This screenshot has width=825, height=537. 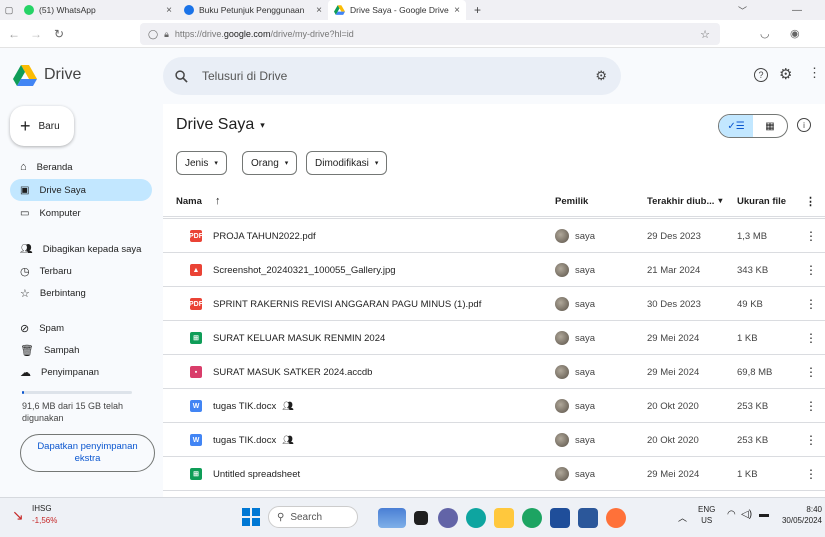 What do you see at coordinates (785, 74) in the screenshot?
I see `settings-gear-icon: ⚙` at bounding box center [785, 74].